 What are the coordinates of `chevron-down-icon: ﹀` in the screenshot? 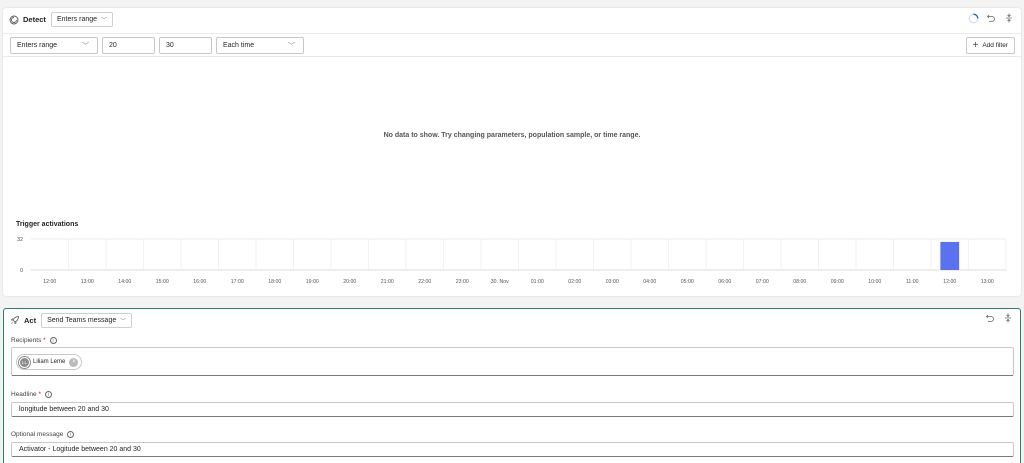 It's located at (123, 321).